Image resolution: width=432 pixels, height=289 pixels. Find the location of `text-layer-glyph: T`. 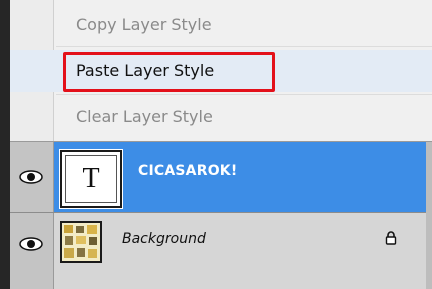

text-layer-glyph: T is located at coordinates (91, 179).